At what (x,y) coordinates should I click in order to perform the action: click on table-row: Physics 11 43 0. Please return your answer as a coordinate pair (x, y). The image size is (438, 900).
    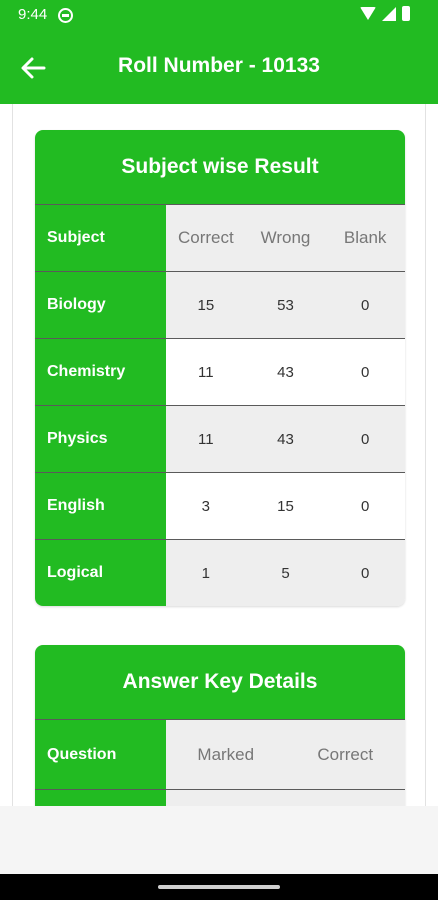
    Looking at the image, I should click on (220, 438).